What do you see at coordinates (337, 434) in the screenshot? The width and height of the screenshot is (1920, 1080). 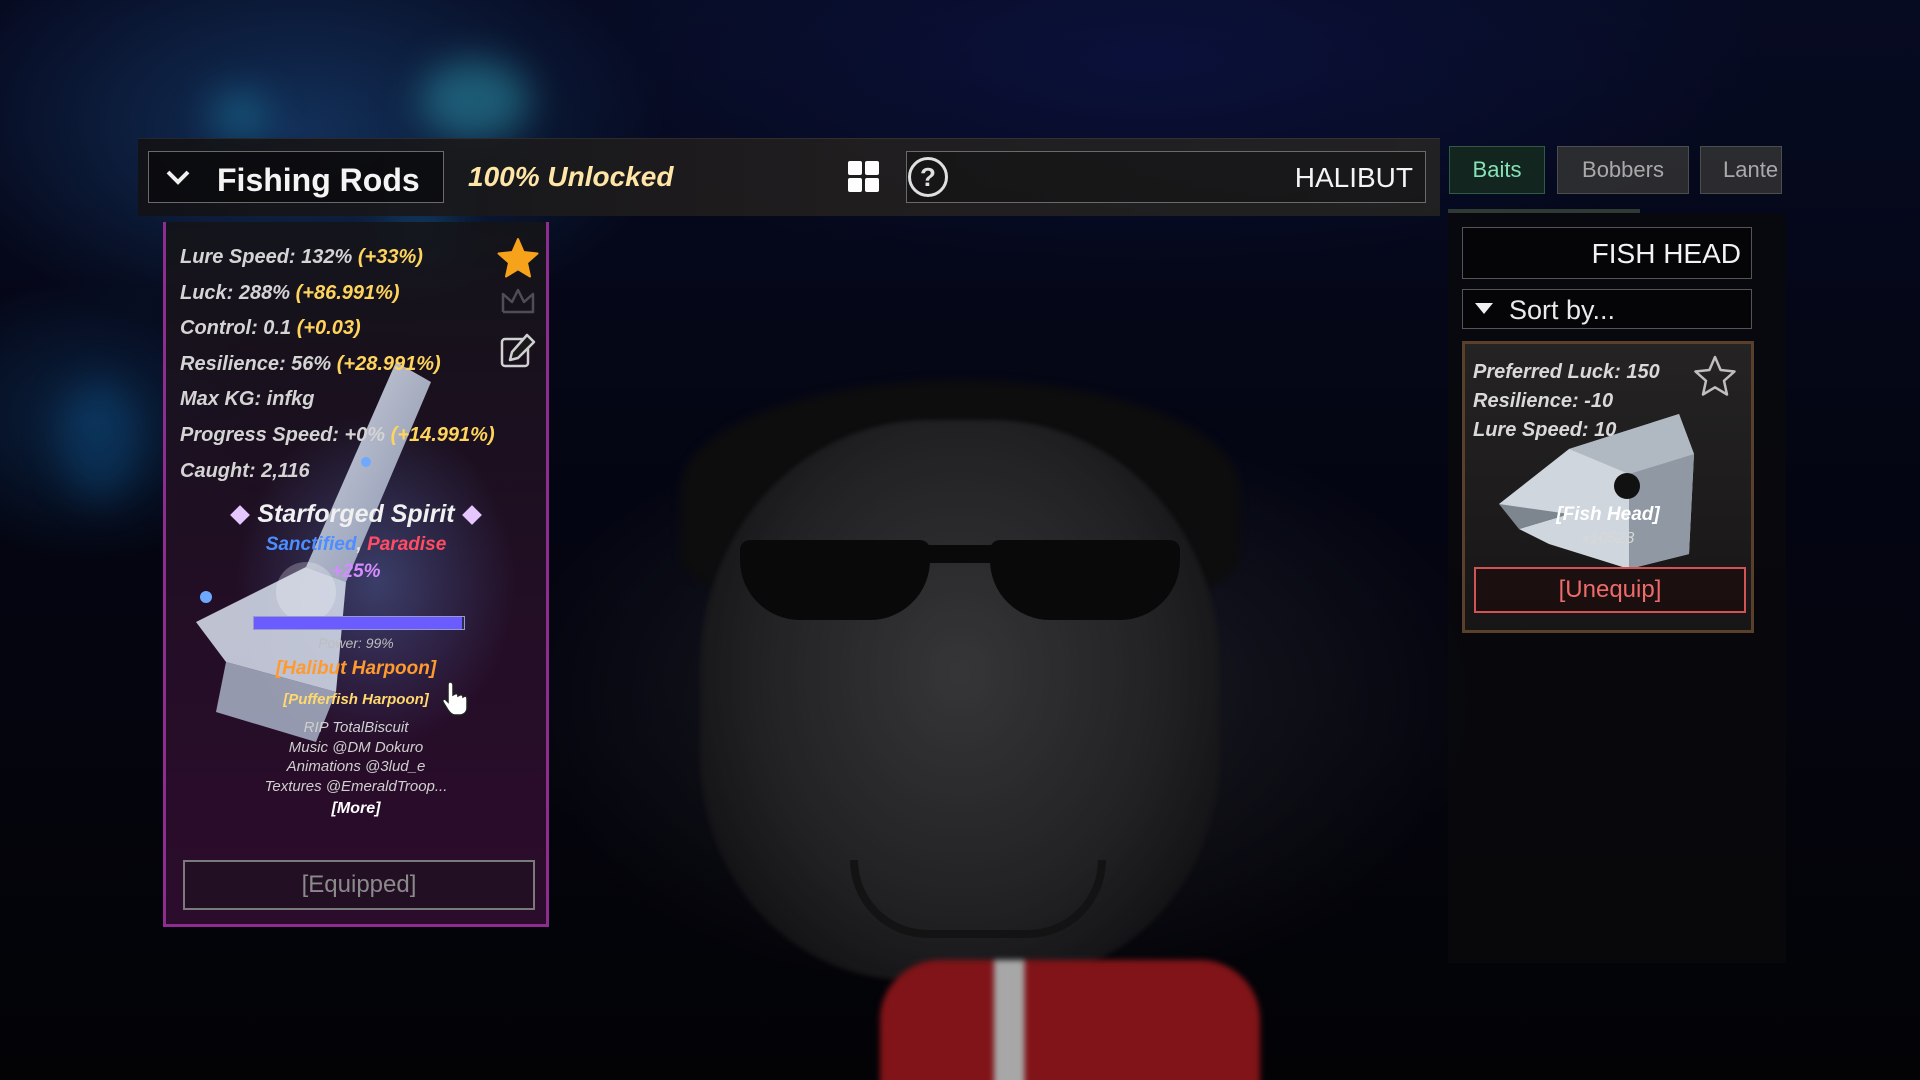 I see `stat-progress-speed: Progress Speed: +0% (+14.991%)` at bounding box center [337, 434].